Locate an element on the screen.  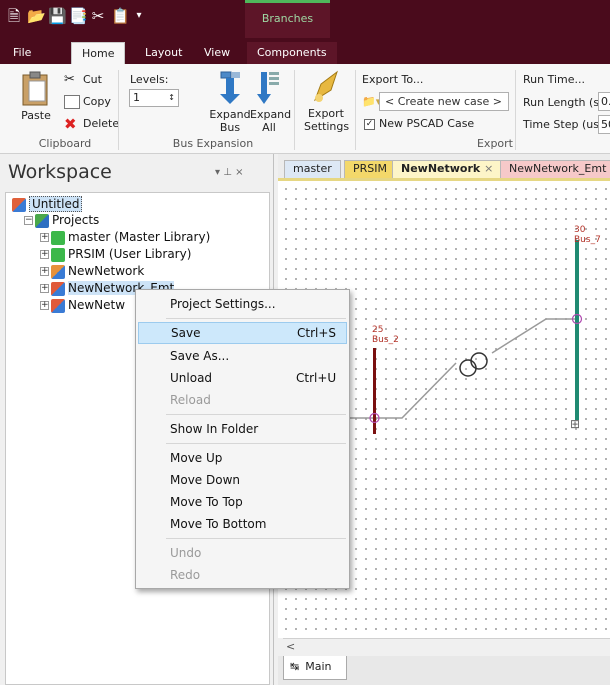
time-step-field: 50 is located at coordinates (604, 124).